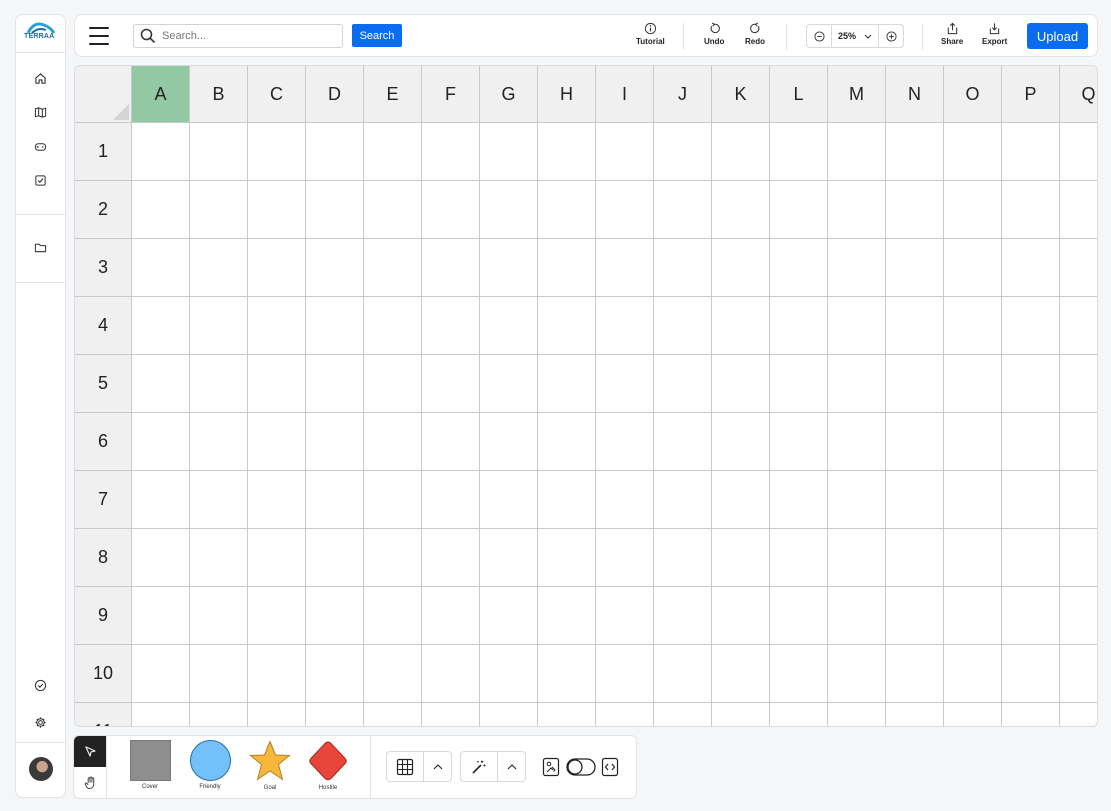 The width and height of the screenshot is (1111, 811). Describe the element at coordinates (40, 78) in the screenshot. I see `home-icon` at that location.